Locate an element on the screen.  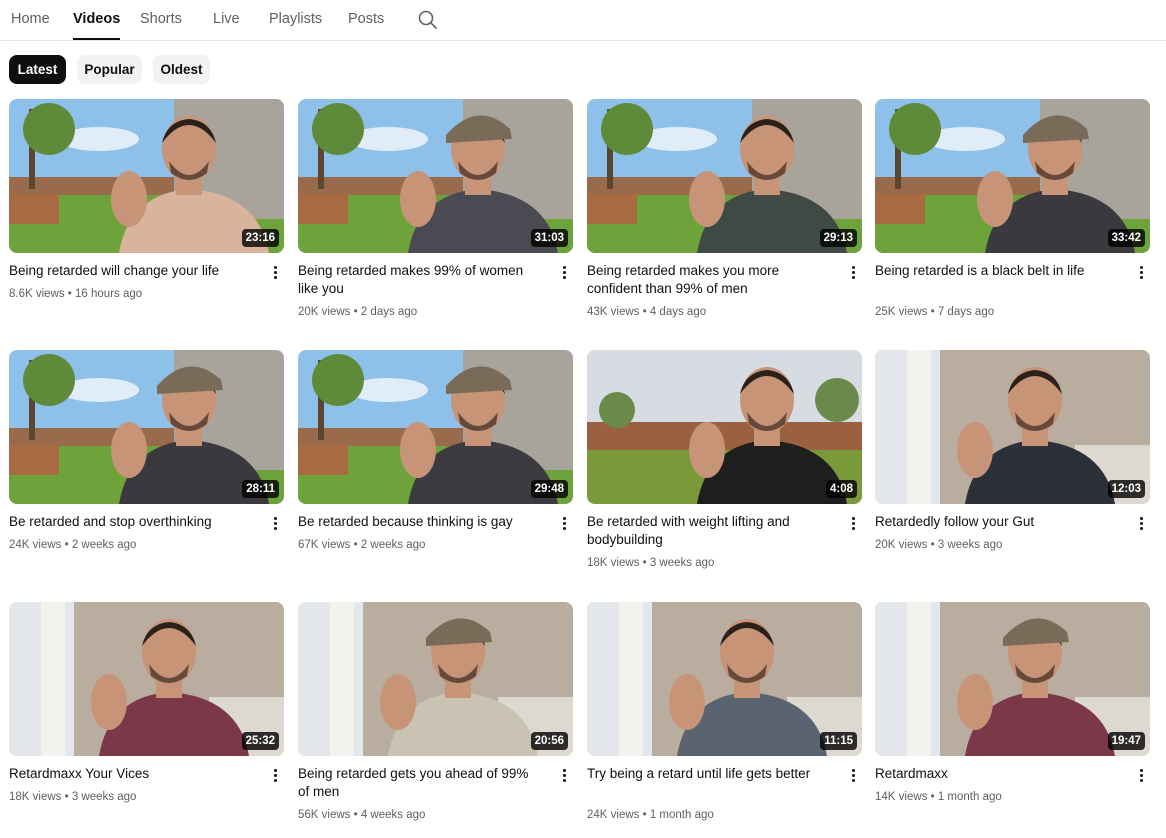
video-duration-badge: 12:03 is located at coordinates (1126, 489).